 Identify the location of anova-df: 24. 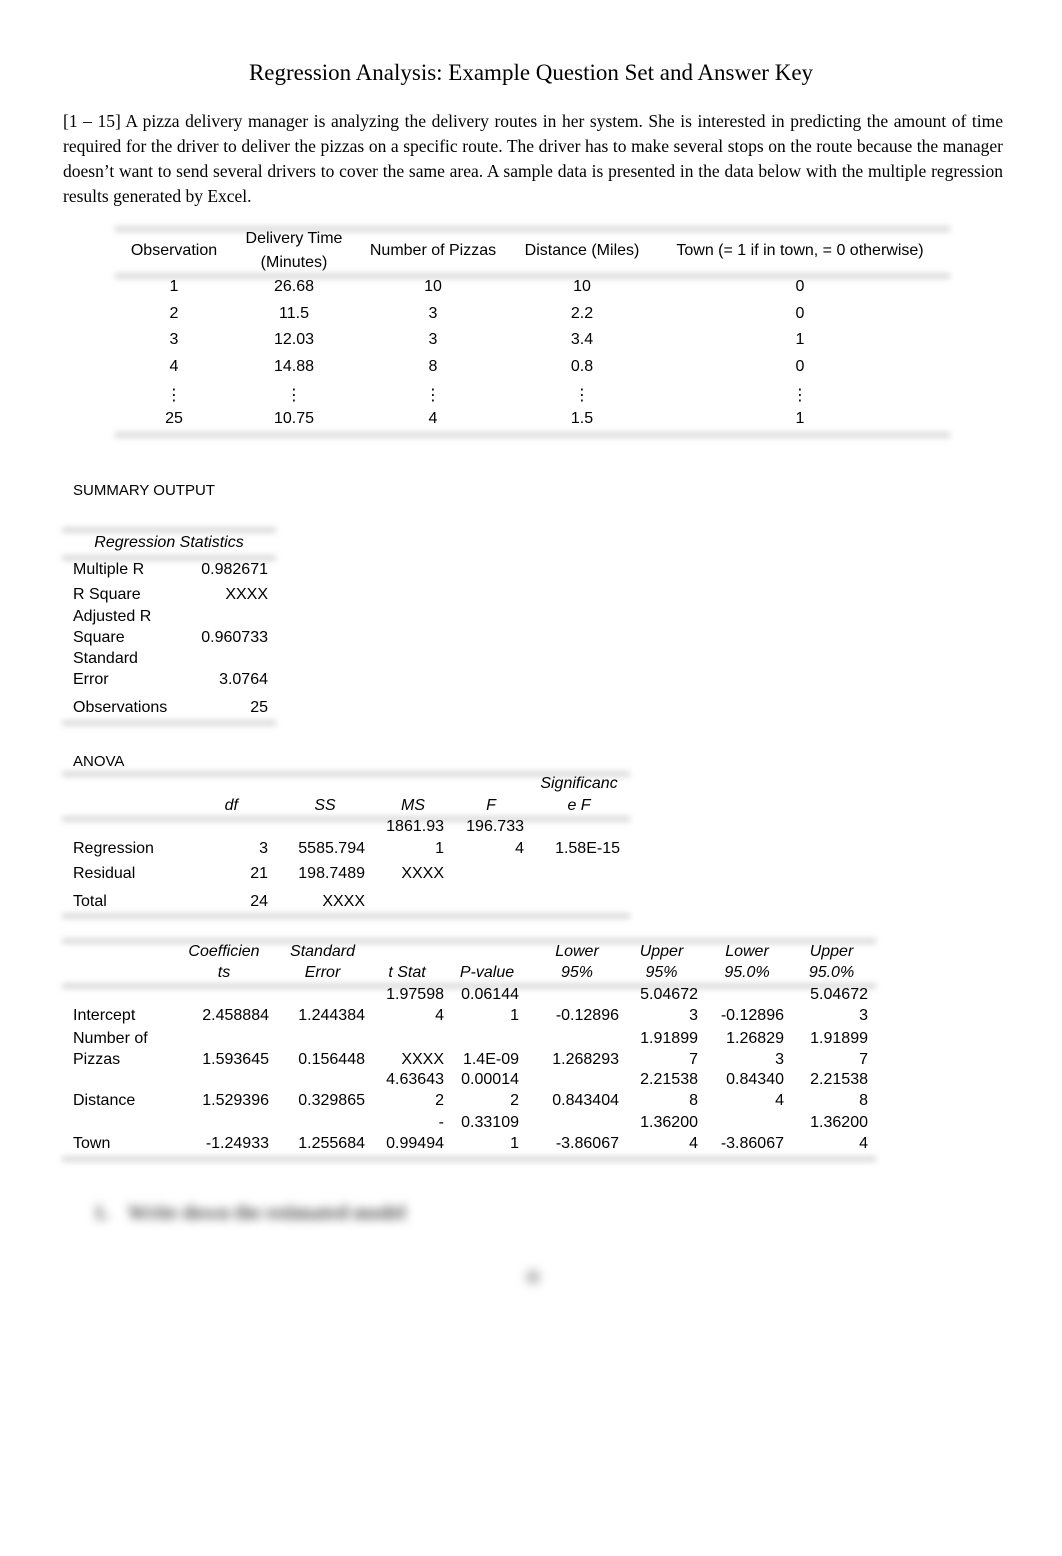
(259, 901).